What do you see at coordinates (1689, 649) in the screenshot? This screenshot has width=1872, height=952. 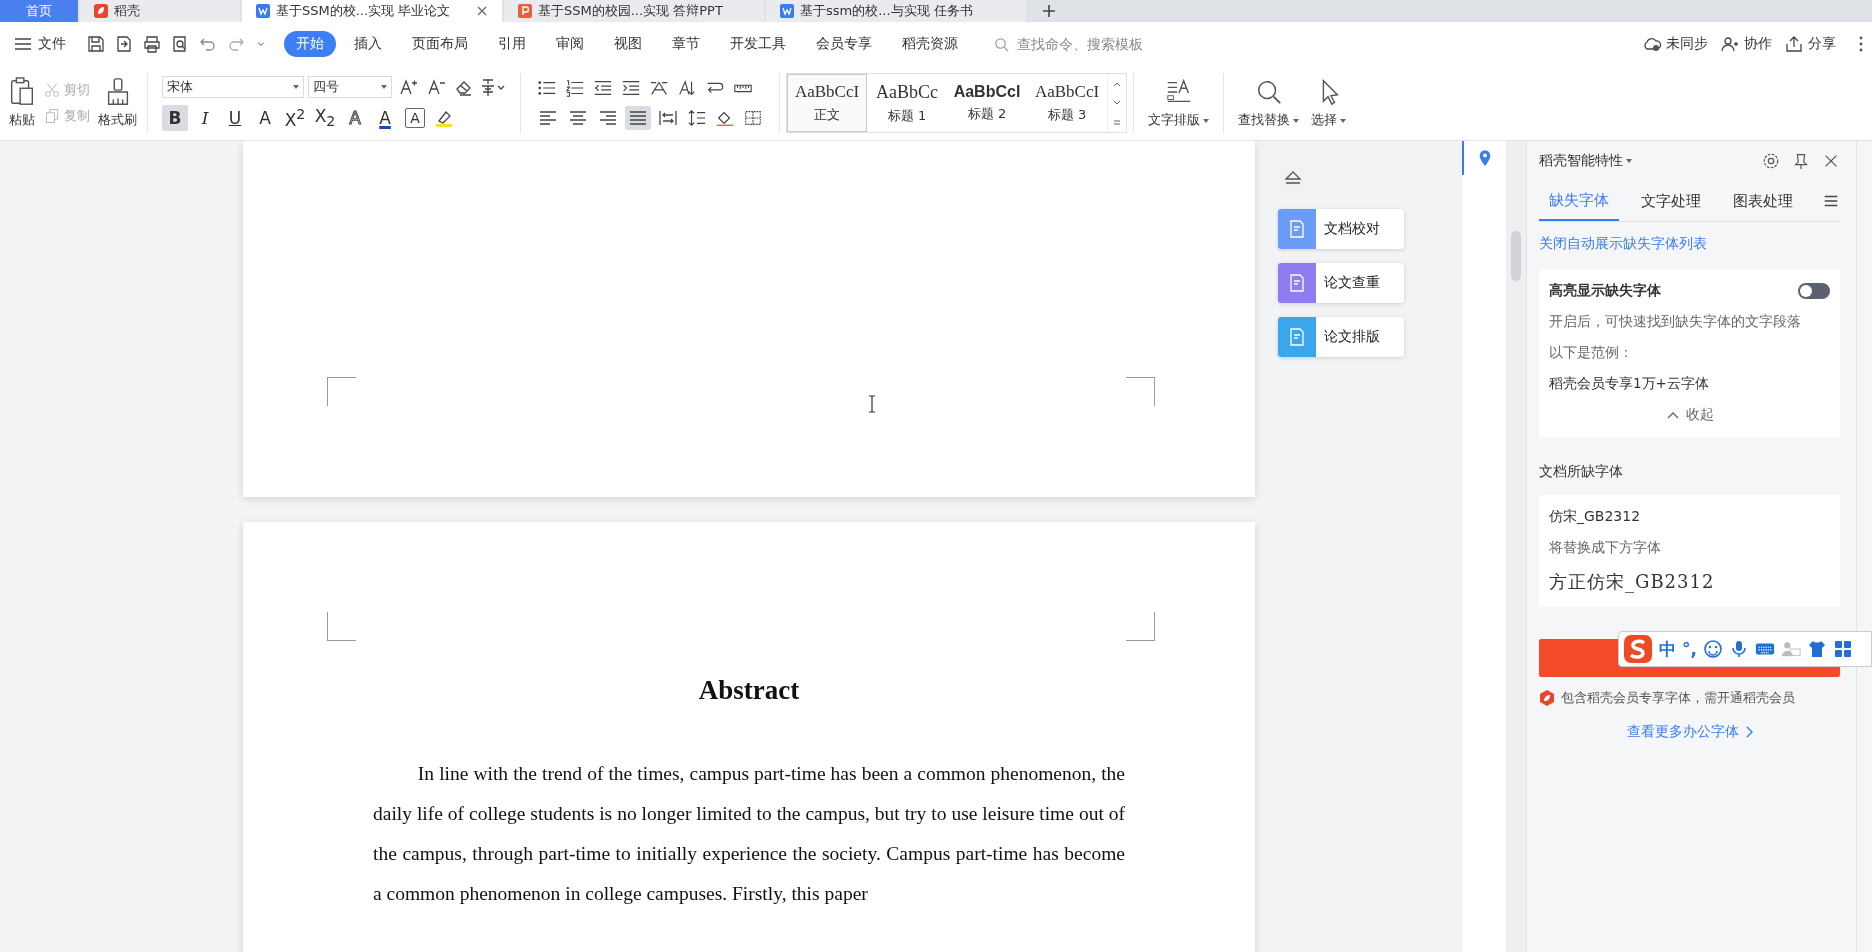 I see `punctuation-mode-indicator: °,` at bounding box center [1689, 649].